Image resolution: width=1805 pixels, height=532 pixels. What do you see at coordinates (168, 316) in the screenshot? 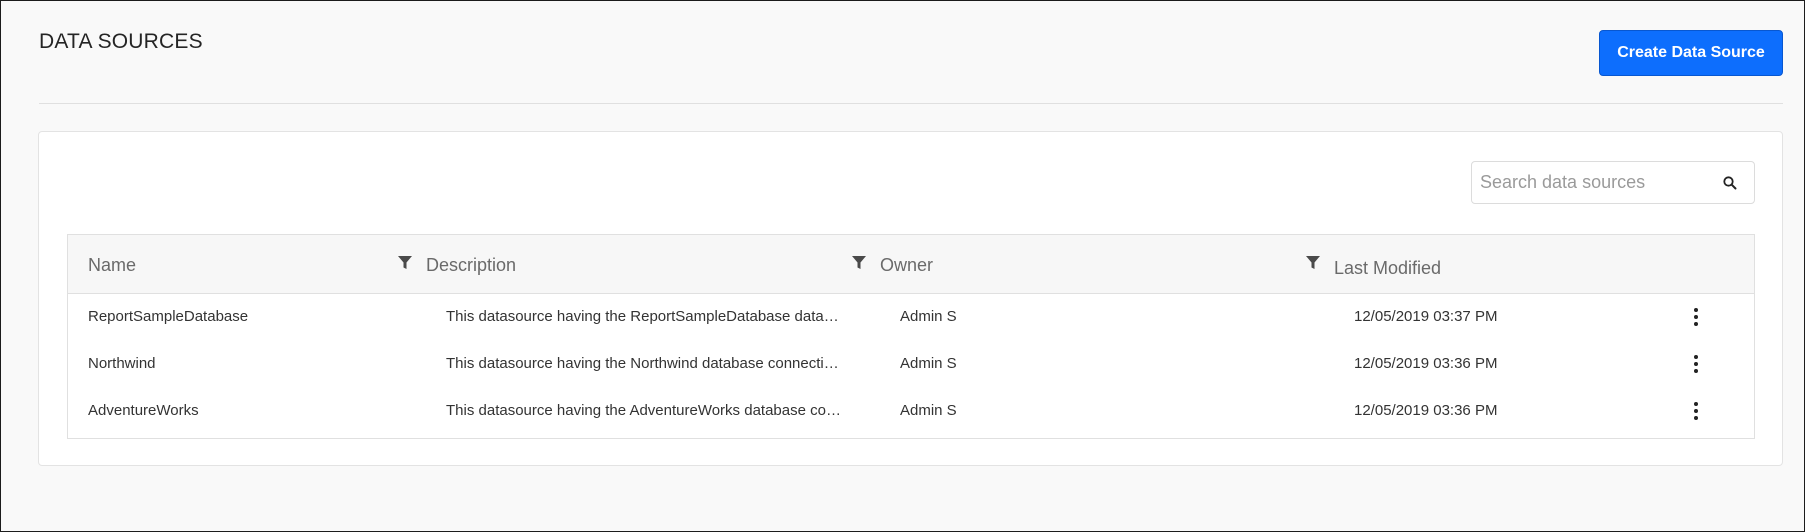
I see `cell-name: ReportSampleDatabase` at bounding box center [168, 316].